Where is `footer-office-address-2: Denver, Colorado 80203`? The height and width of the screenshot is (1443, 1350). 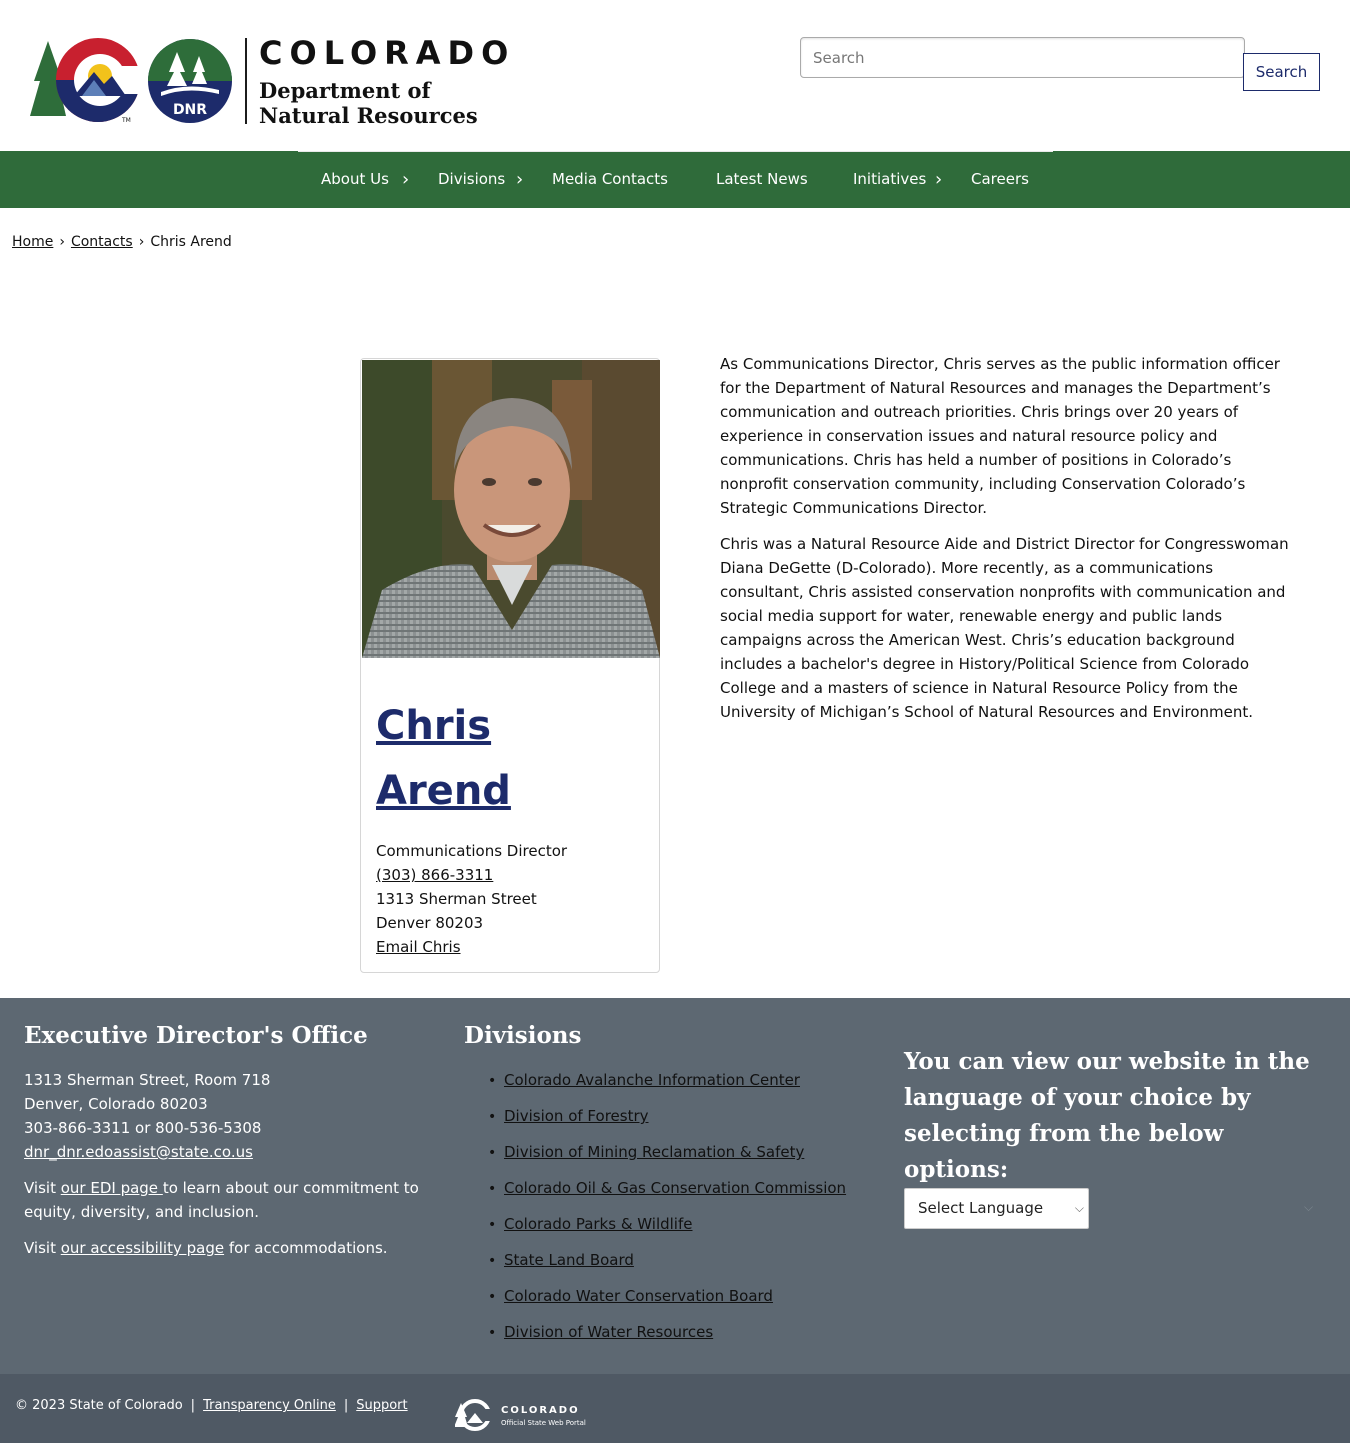
footer-office-address-2: Denver, Colorado 80203 is located at coordinates (116, 1104).